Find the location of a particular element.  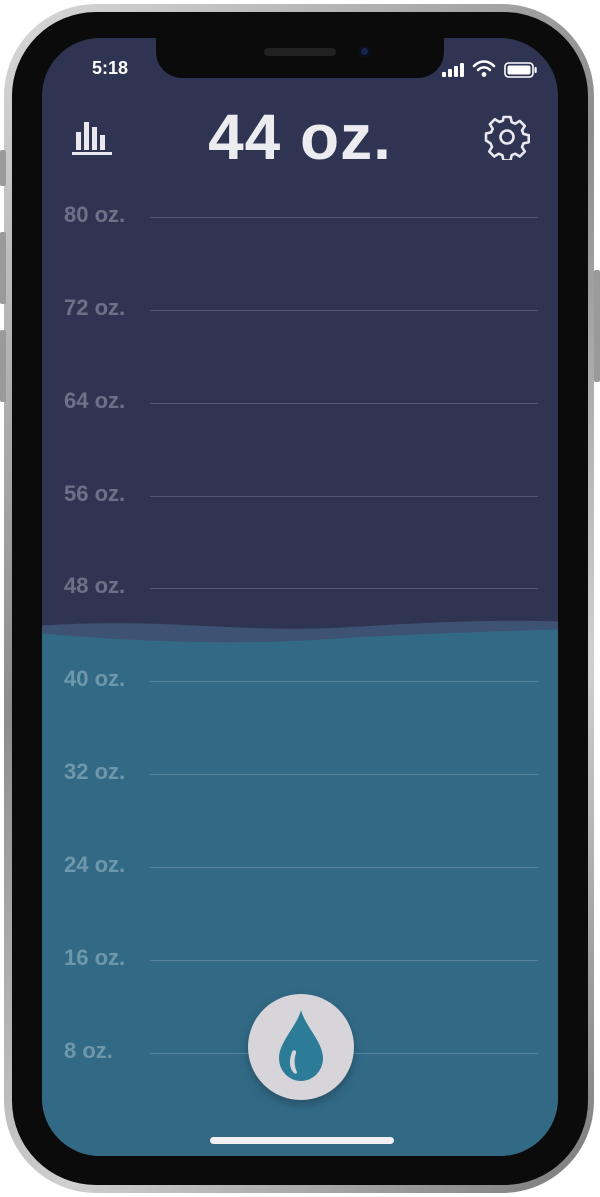

scale-label: 56 oz. is located at coordinates (95, 493).